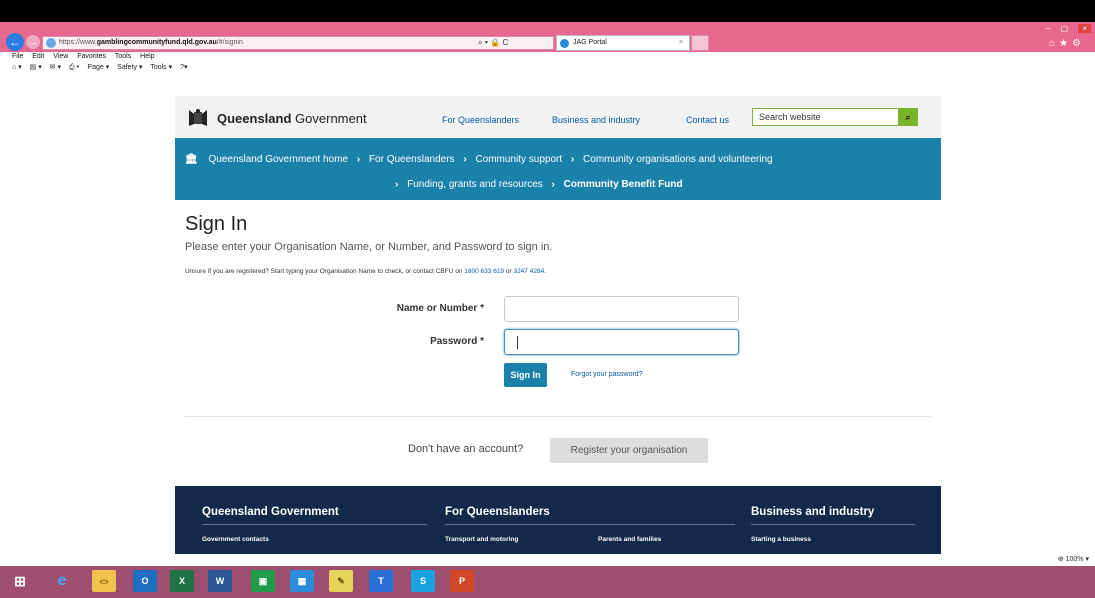 The height and width of the screenshot is (598, 1095). What do you see at coordinates (813, 512) in the screenshot?
I see `footer-heading-business: Business and industry` at bounding box center [813, 512].